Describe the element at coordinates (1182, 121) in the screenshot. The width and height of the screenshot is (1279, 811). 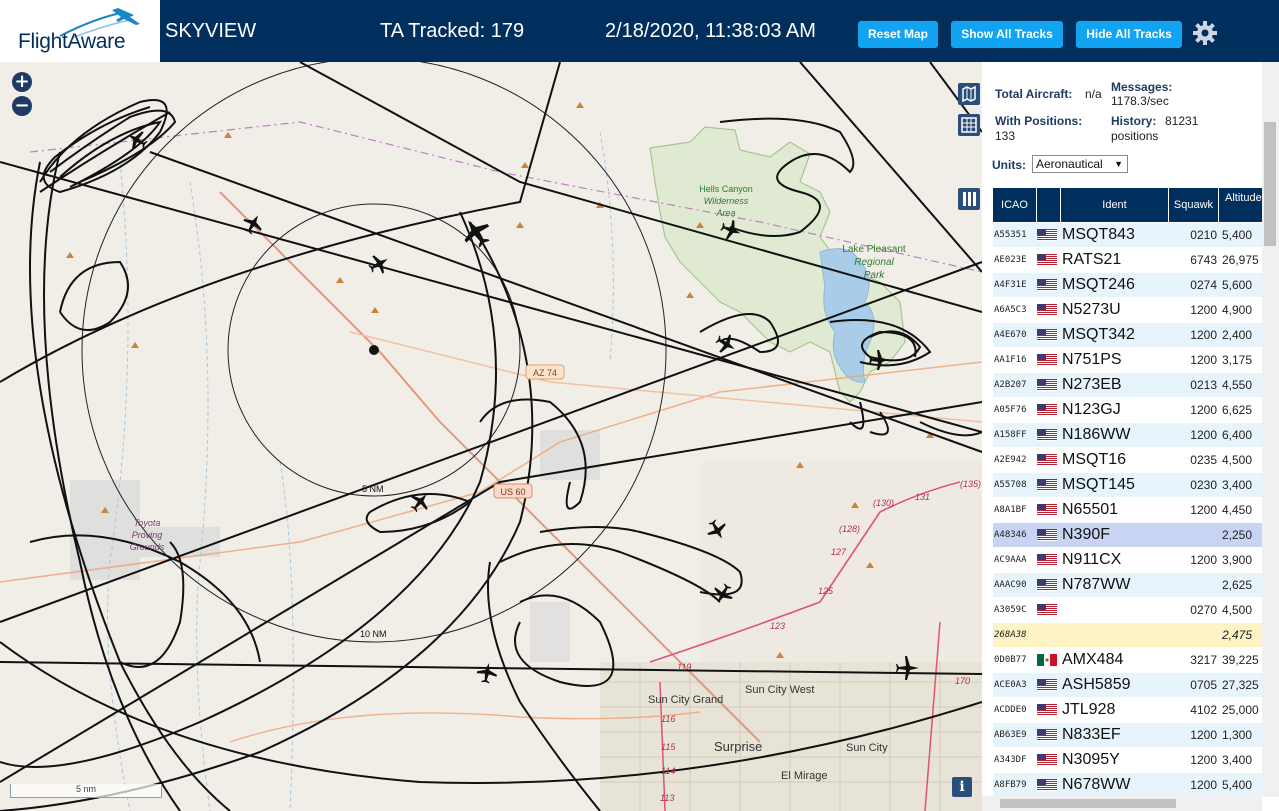
I see `history-value: 81231` at that location.